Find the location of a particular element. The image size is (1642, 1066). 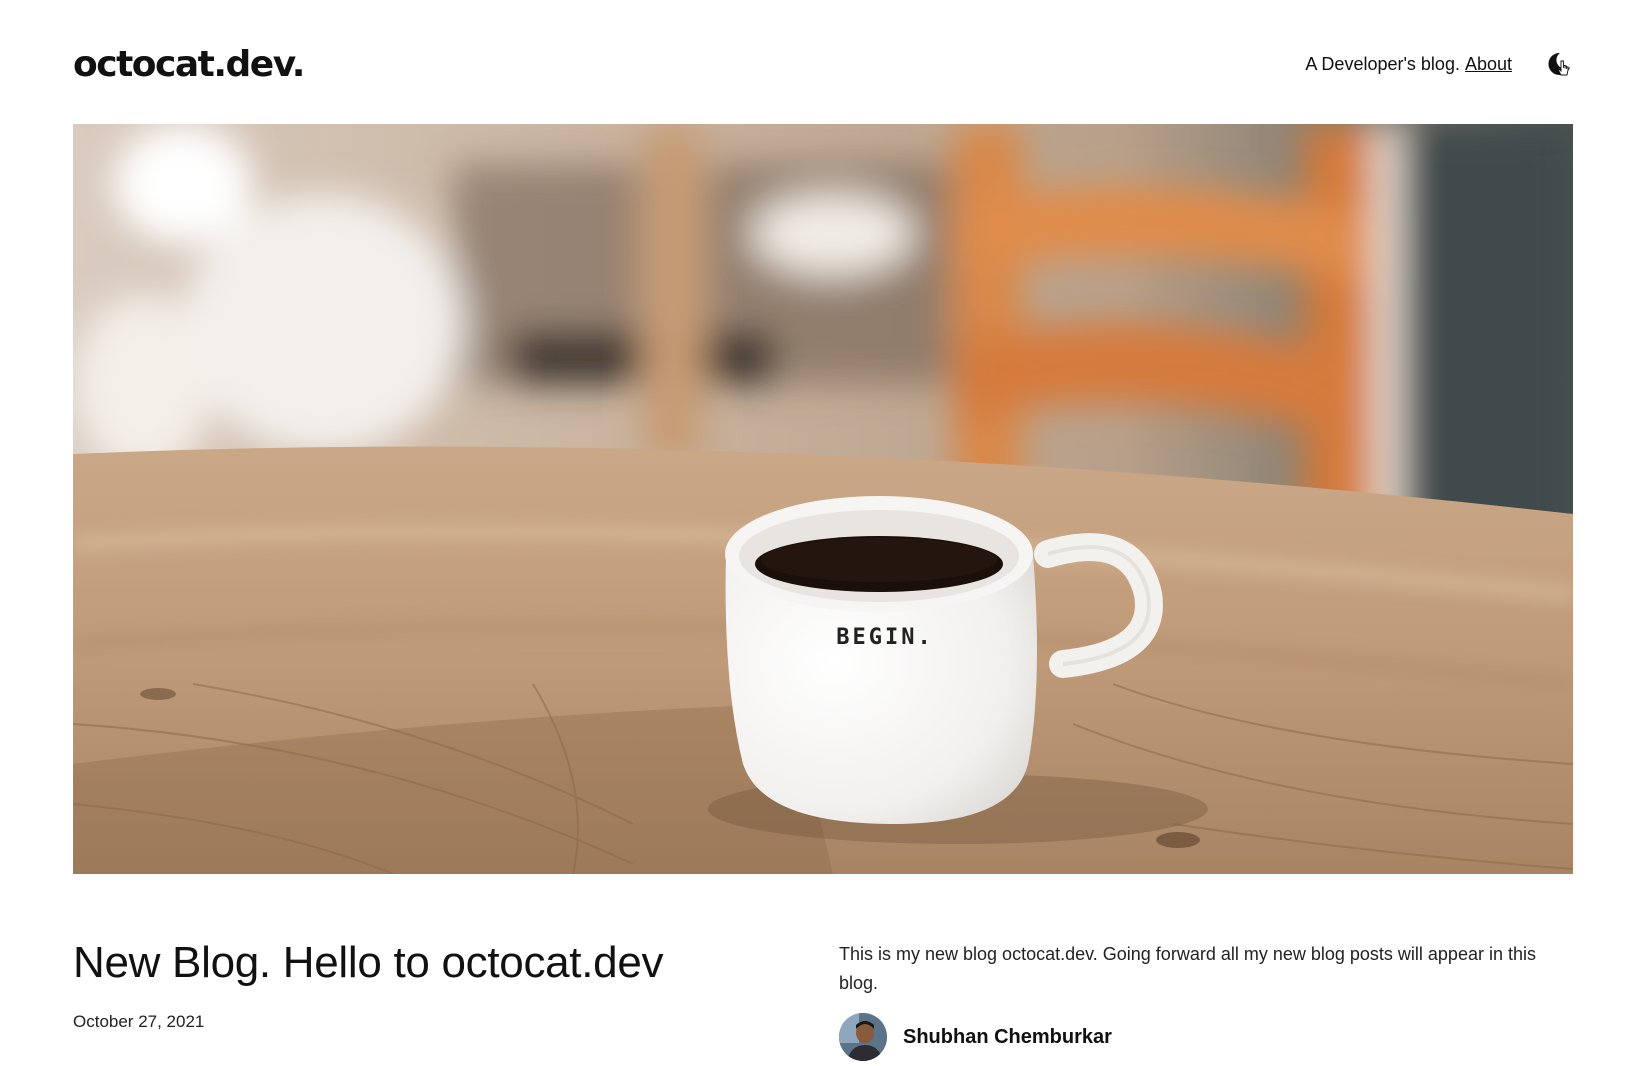

author-byline: Shubhan Chemburkar is located at coordinates (975, 1037).